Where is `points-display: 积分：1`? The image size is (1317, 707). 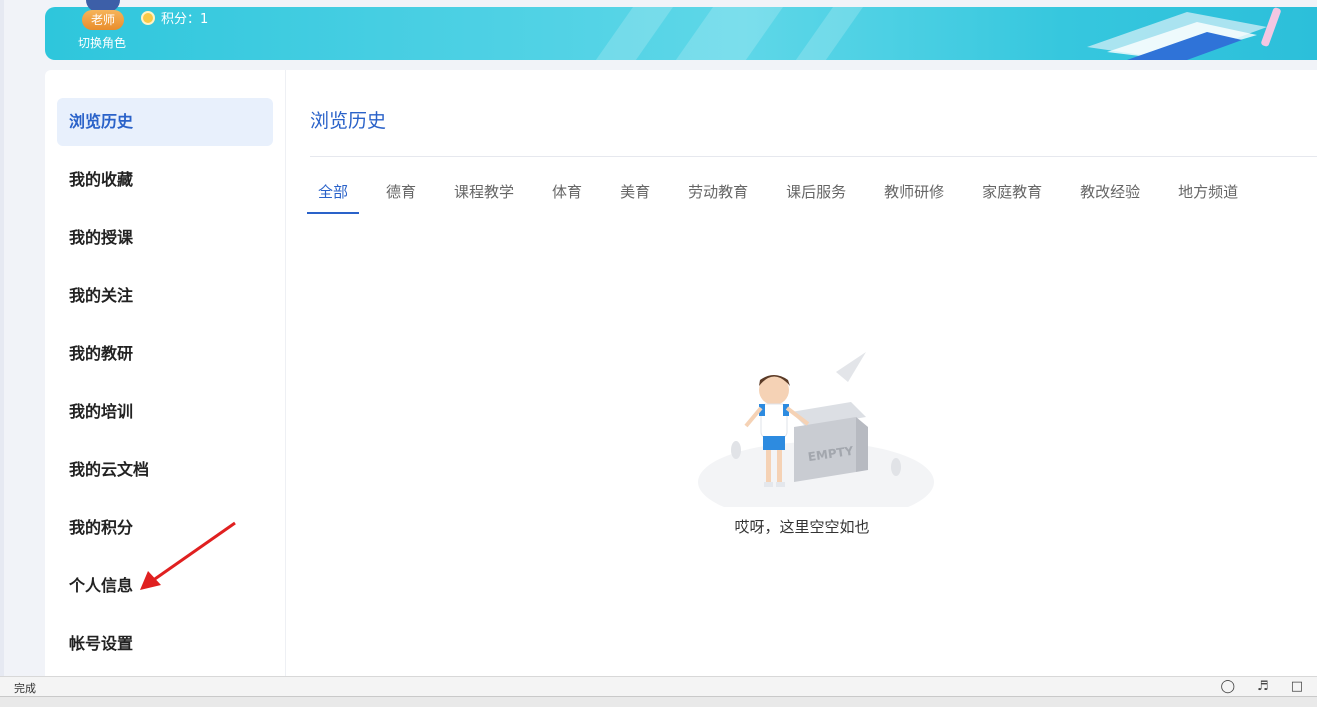 points-display: 积分：1 is located at coordinates (174, 17).